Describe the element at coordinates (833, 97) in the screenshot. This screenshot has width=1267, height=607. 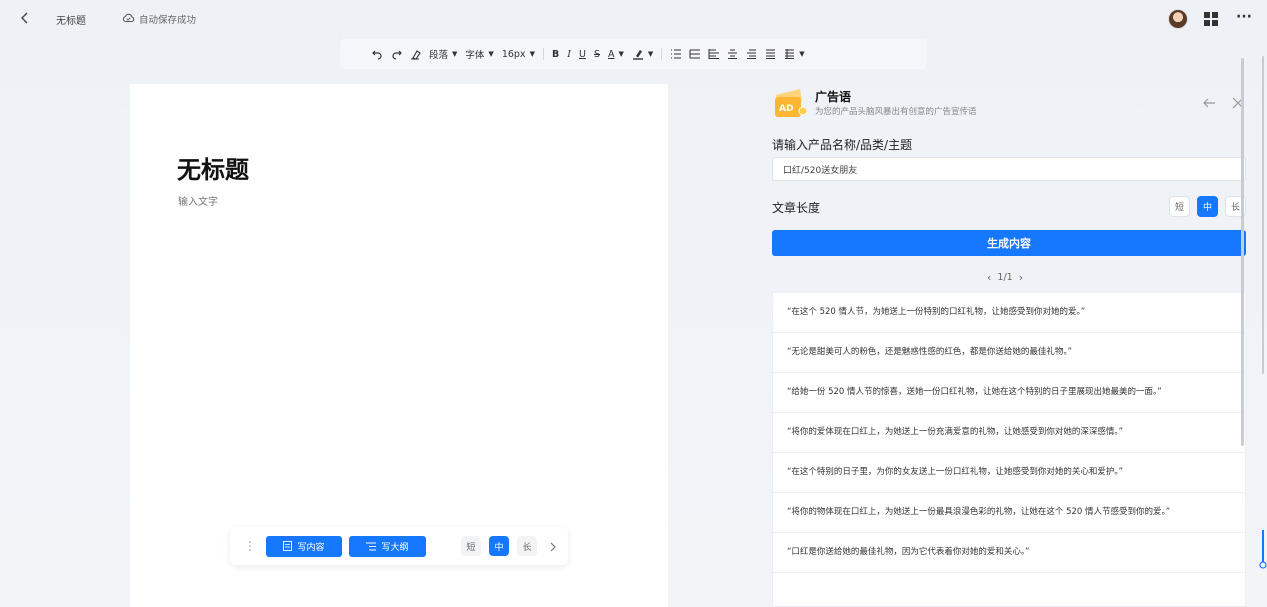
I see `panel-title: 广告语` at that location.